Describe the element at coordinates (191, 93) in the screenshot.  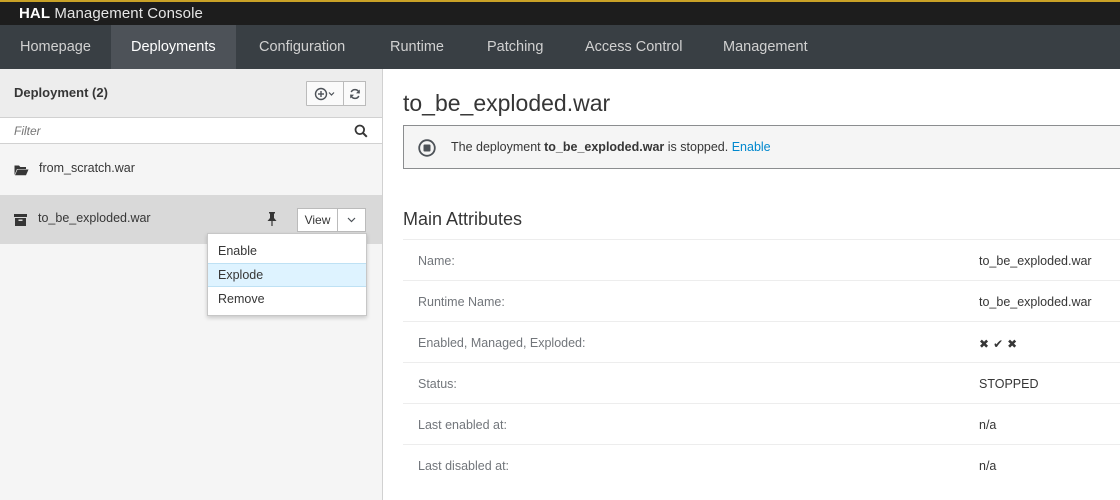
I see `deployment-list-header: Deployment (2)` at that location.